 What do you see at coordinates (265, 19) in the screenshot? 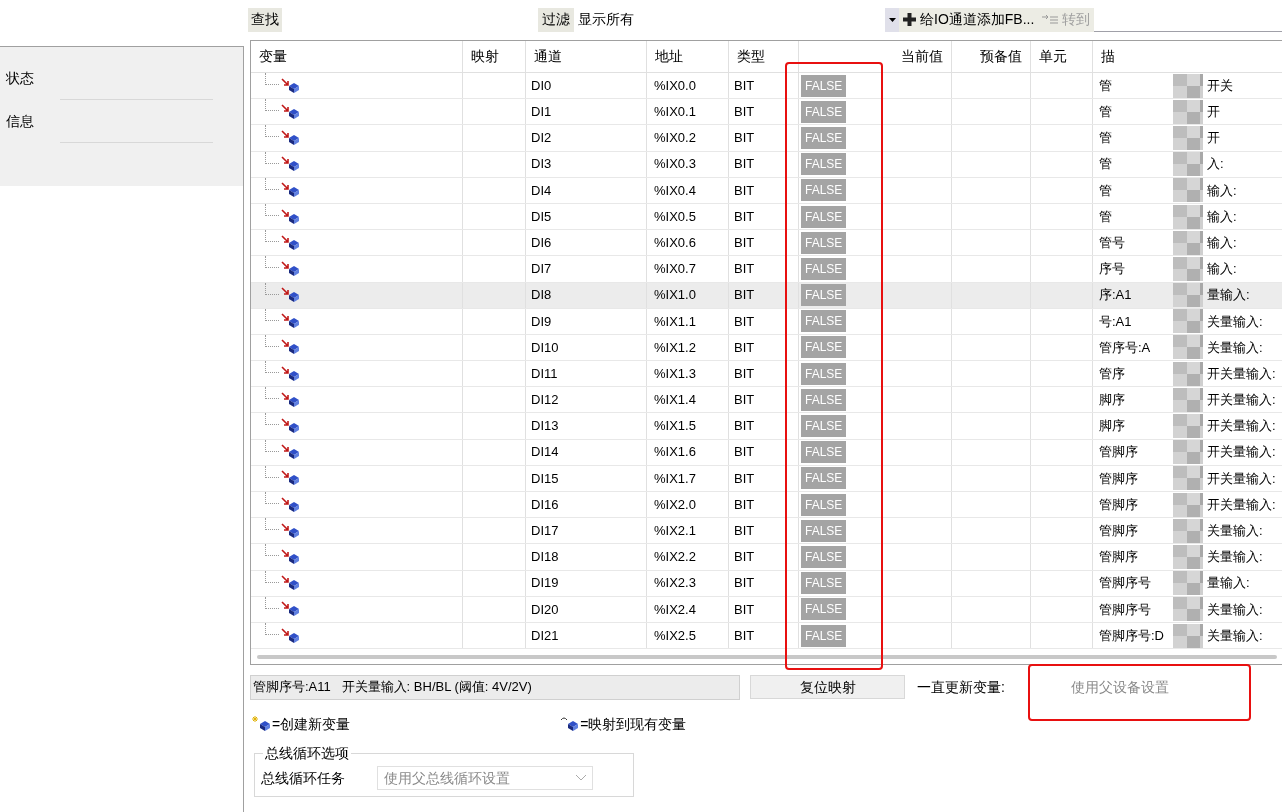
I see `find-label: 查找` at bounding box center [265, 19].